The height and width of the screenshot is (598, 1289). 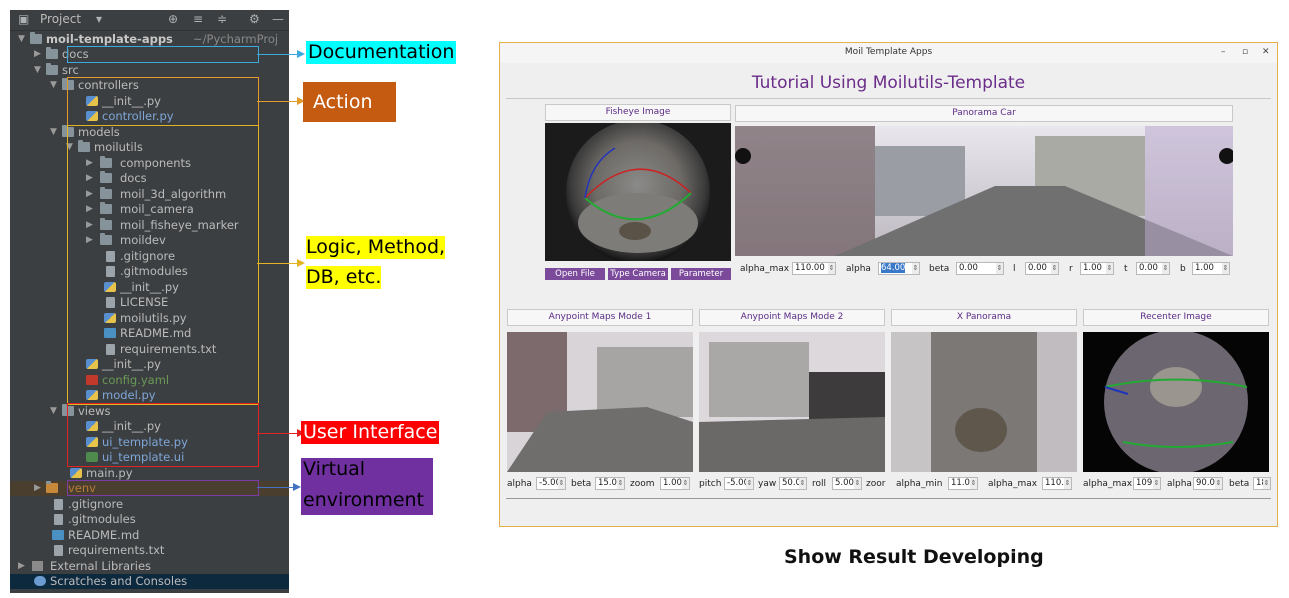 I want to click on alpha-spinbox: -5.00, so click(x=551, y=483).